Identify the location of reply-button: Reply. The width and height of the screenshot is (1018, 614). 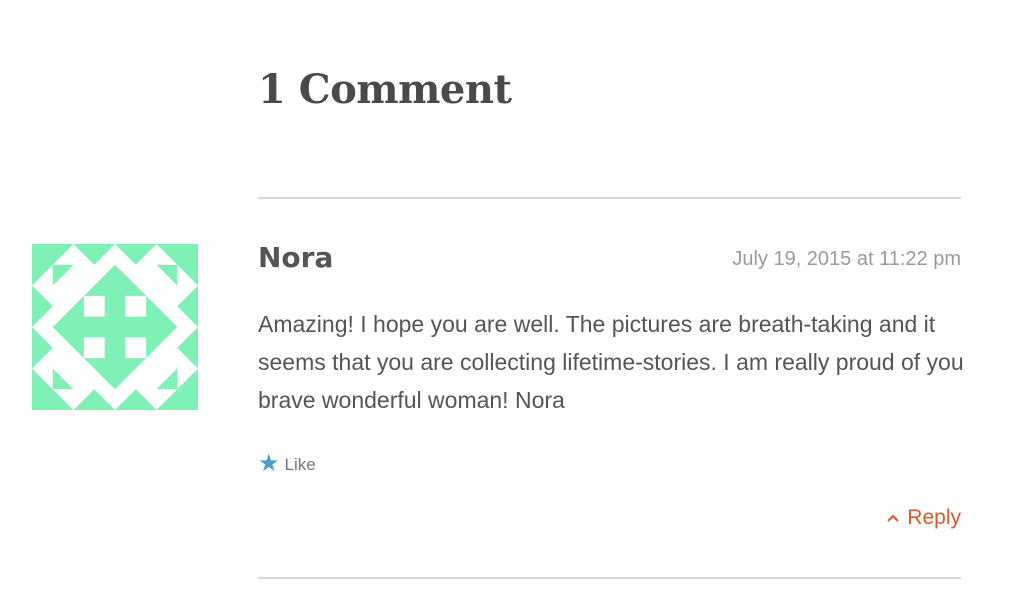
(923, 518).